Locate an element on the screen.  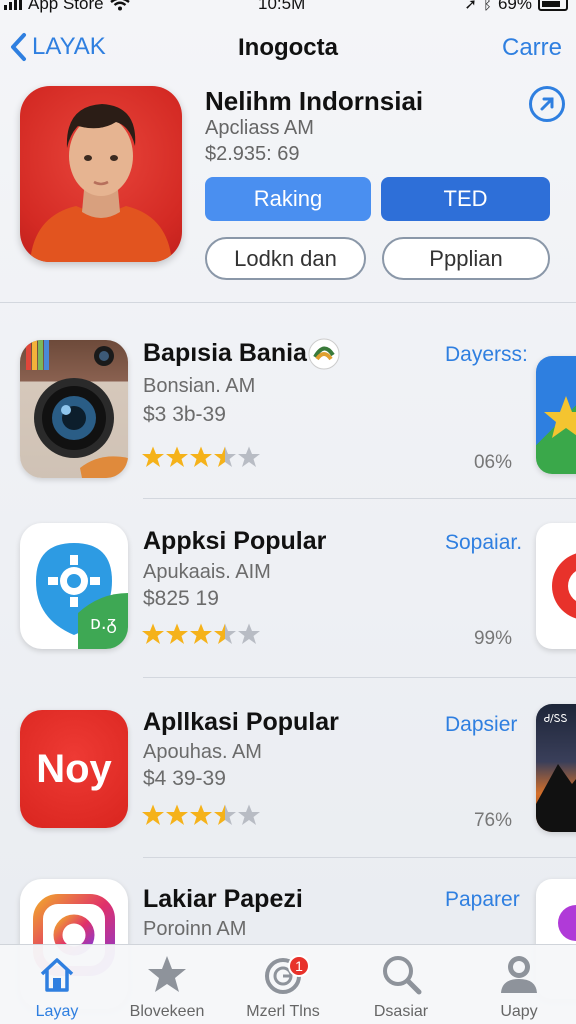
status-bar: App Store 10:5M ➚ ᛒ 69% is located at coordinates (288, 9).